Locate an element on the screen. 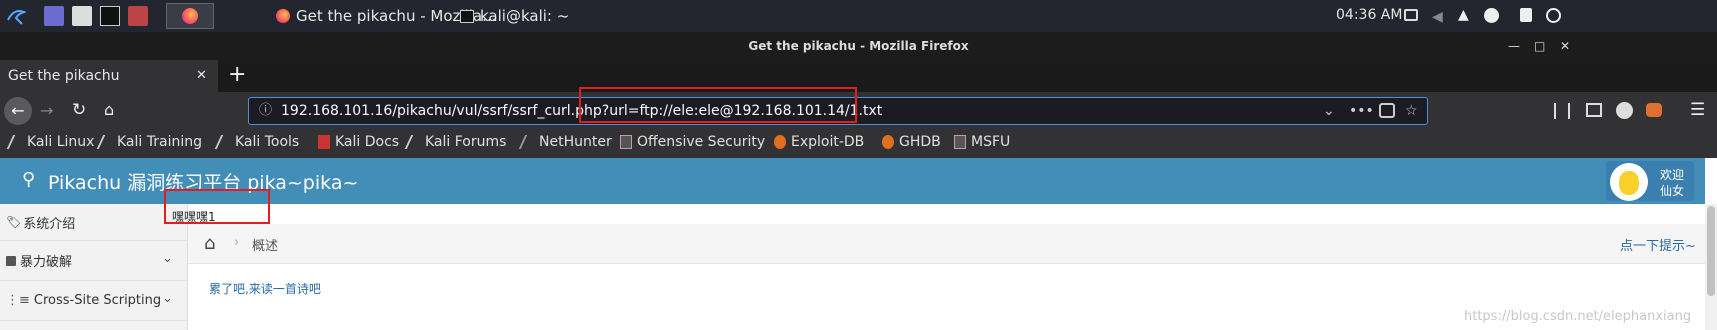 The image size is (1717, 330). bookmark-ghdb: GHDB is located at coordinates (911, 142).